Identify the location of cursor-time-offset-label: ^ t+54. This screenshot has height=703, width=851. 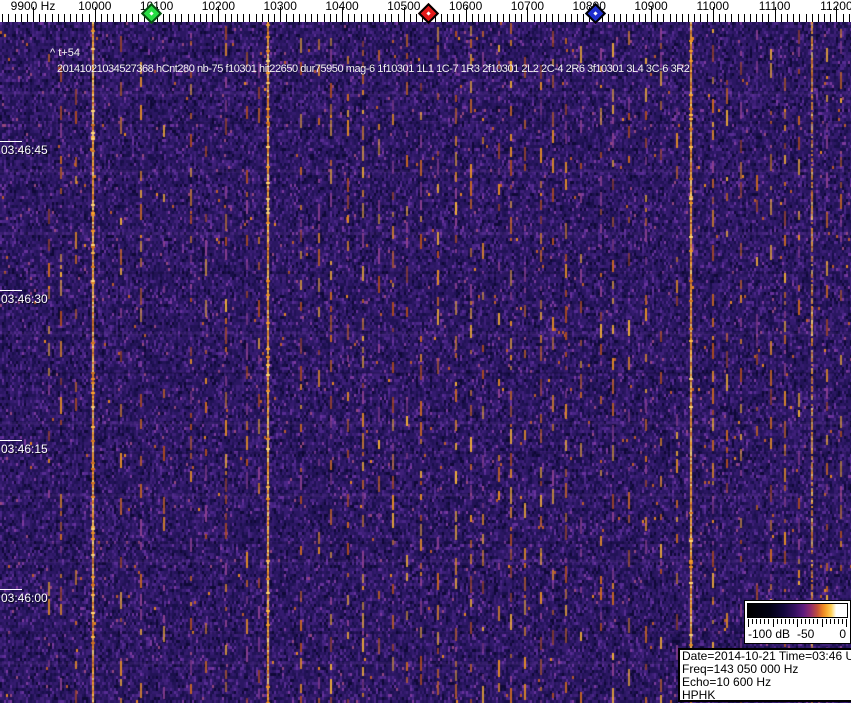
(65, 53).